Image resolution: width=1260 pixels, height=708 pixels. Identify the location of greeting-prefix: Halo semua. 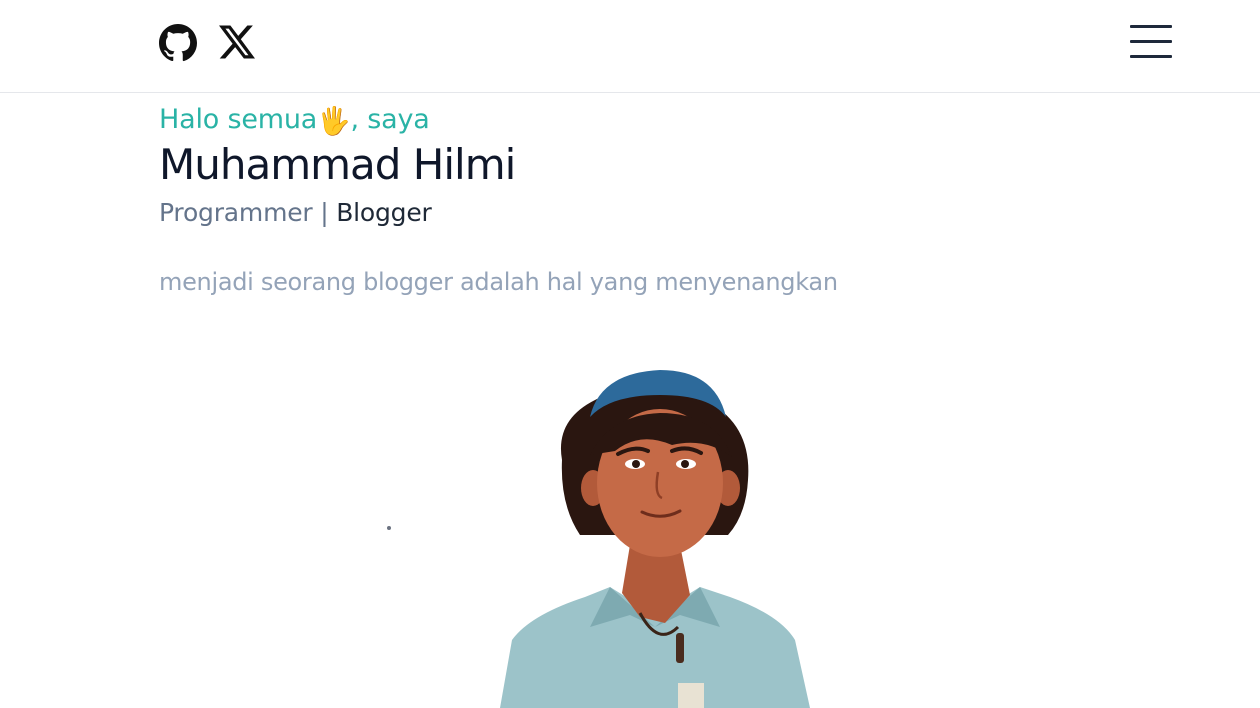
(238, 119).